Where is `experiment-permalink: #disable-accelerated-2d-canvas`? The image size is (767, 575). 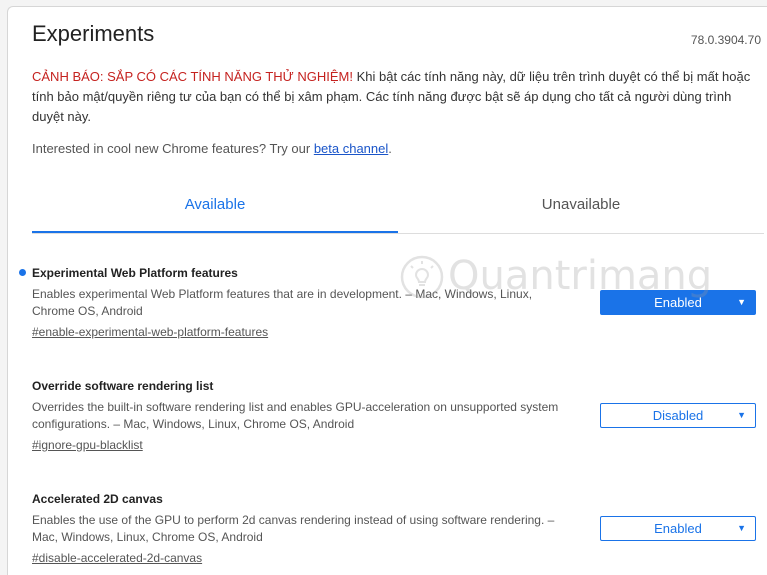
experiment-permalink: #disable-accelerated-2d-canvas is located at coordinates (117, 558).